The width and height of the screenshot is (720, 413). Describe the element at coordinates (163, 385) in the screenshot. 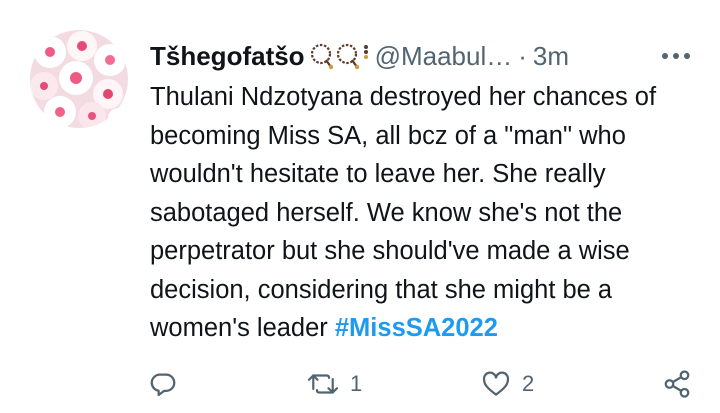

I see `reply-bubble-icon` at that location.